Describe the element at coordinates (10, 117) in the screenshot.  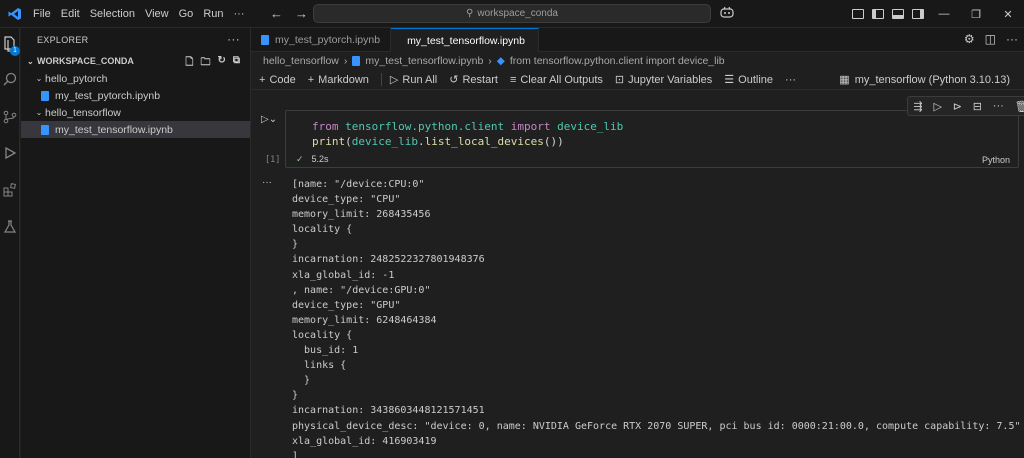
I see `source-control-icon` at that location.